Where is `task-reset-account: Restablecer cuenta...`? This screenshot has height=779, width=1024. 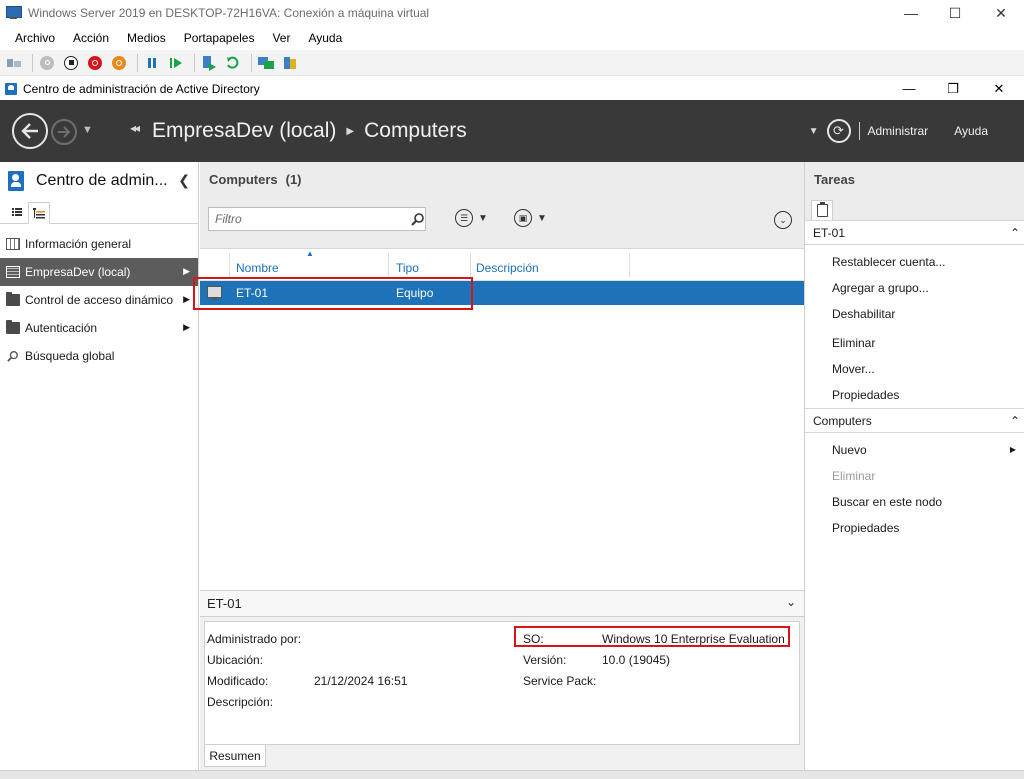 task-reset-account: Restablecer cuenta... is located at coordinates (914, 262).